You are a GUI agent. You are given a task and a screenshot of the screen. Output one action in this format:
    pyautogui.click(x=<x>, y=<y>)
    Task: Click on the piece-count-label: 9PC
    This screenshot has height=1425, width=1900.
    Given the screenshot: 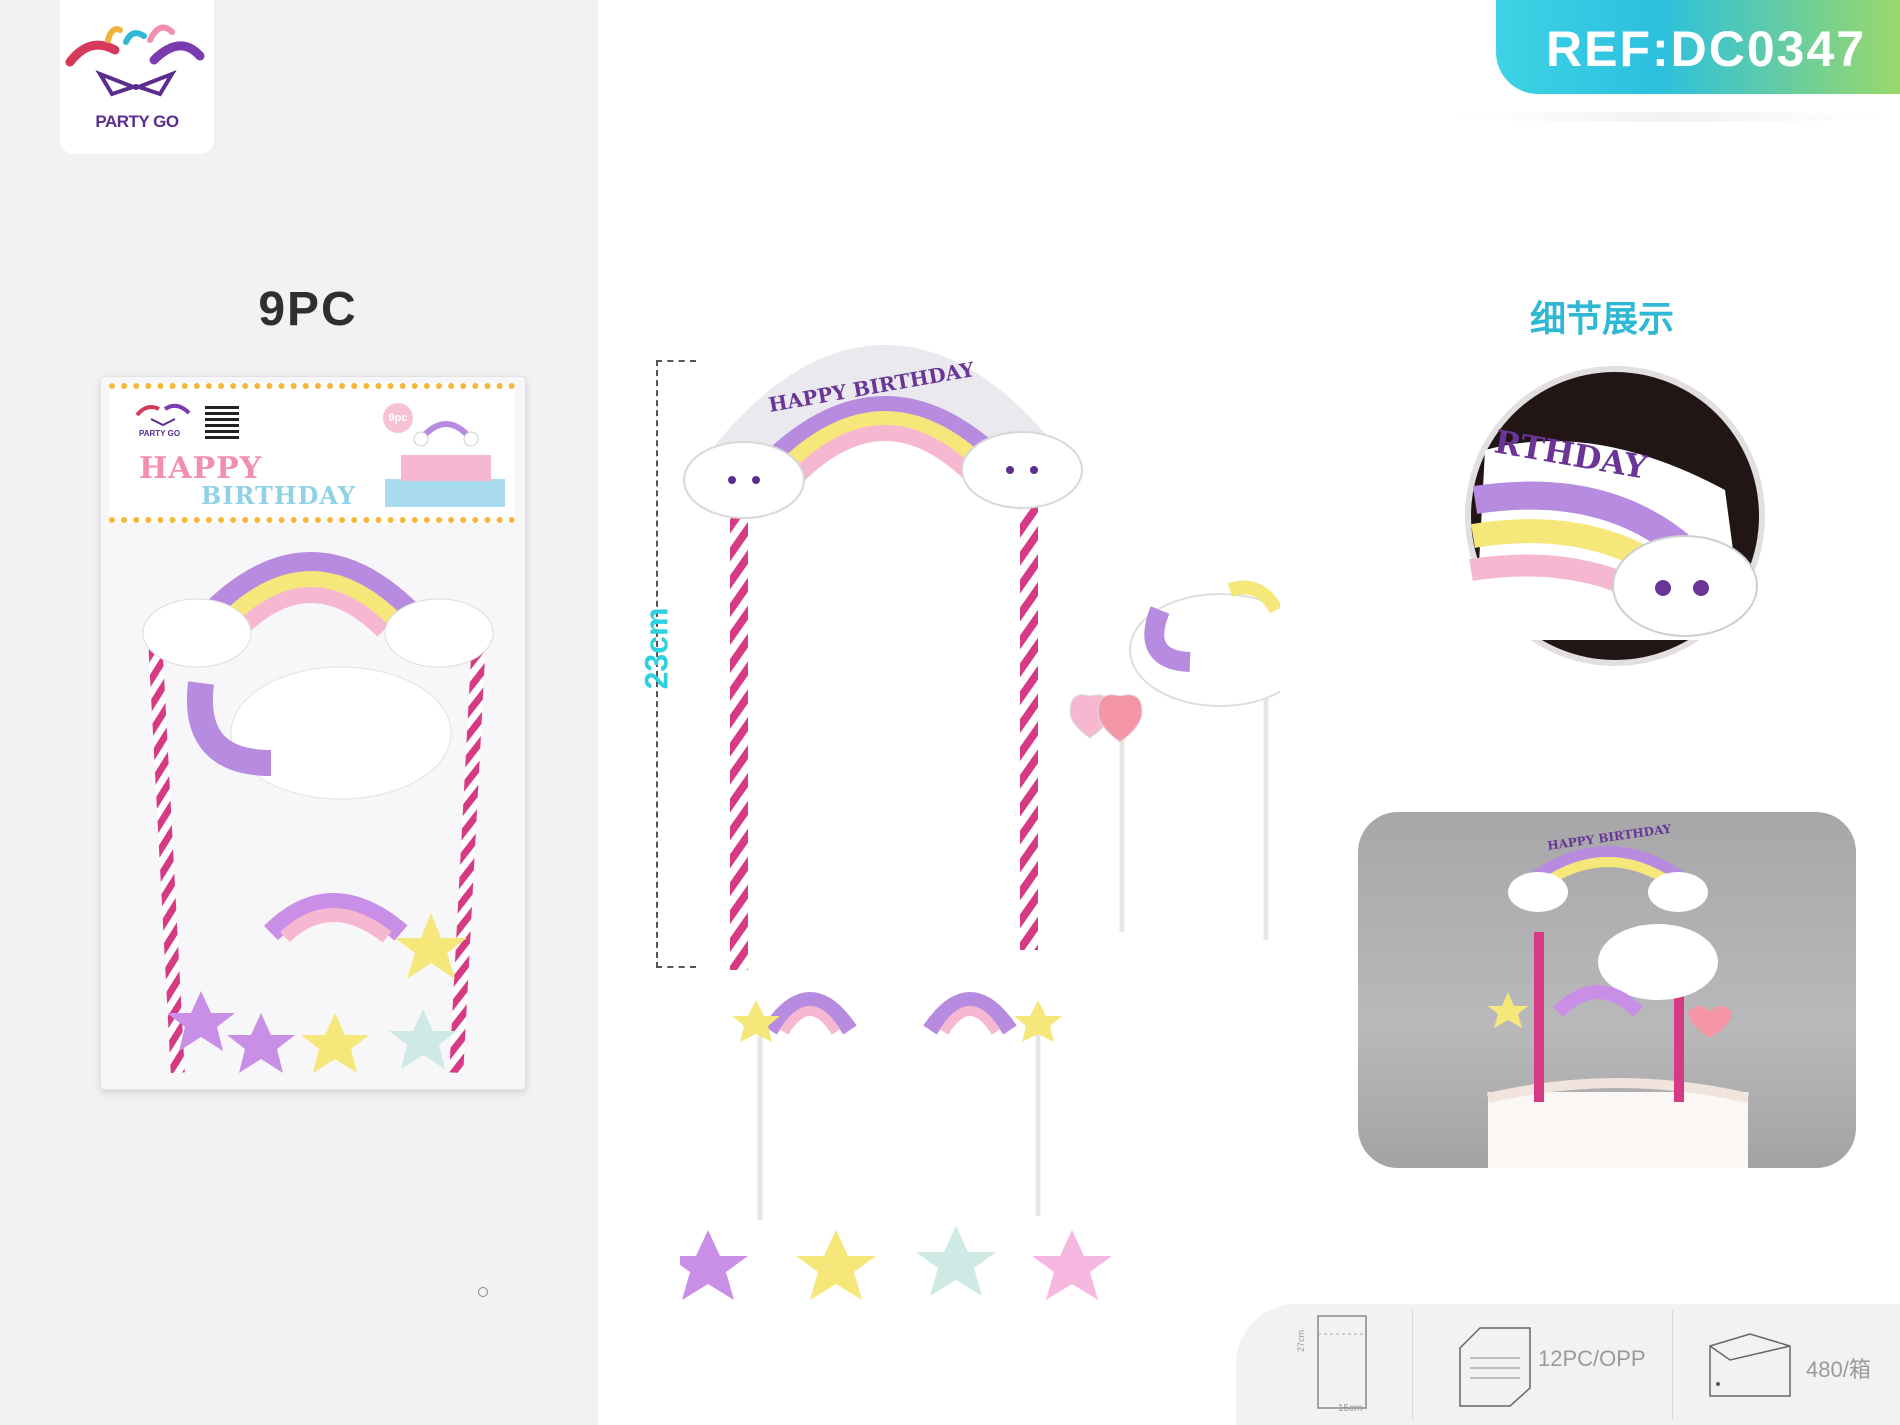 What is the action you would take?
    pyautogui.click(x=308, y=309)
    